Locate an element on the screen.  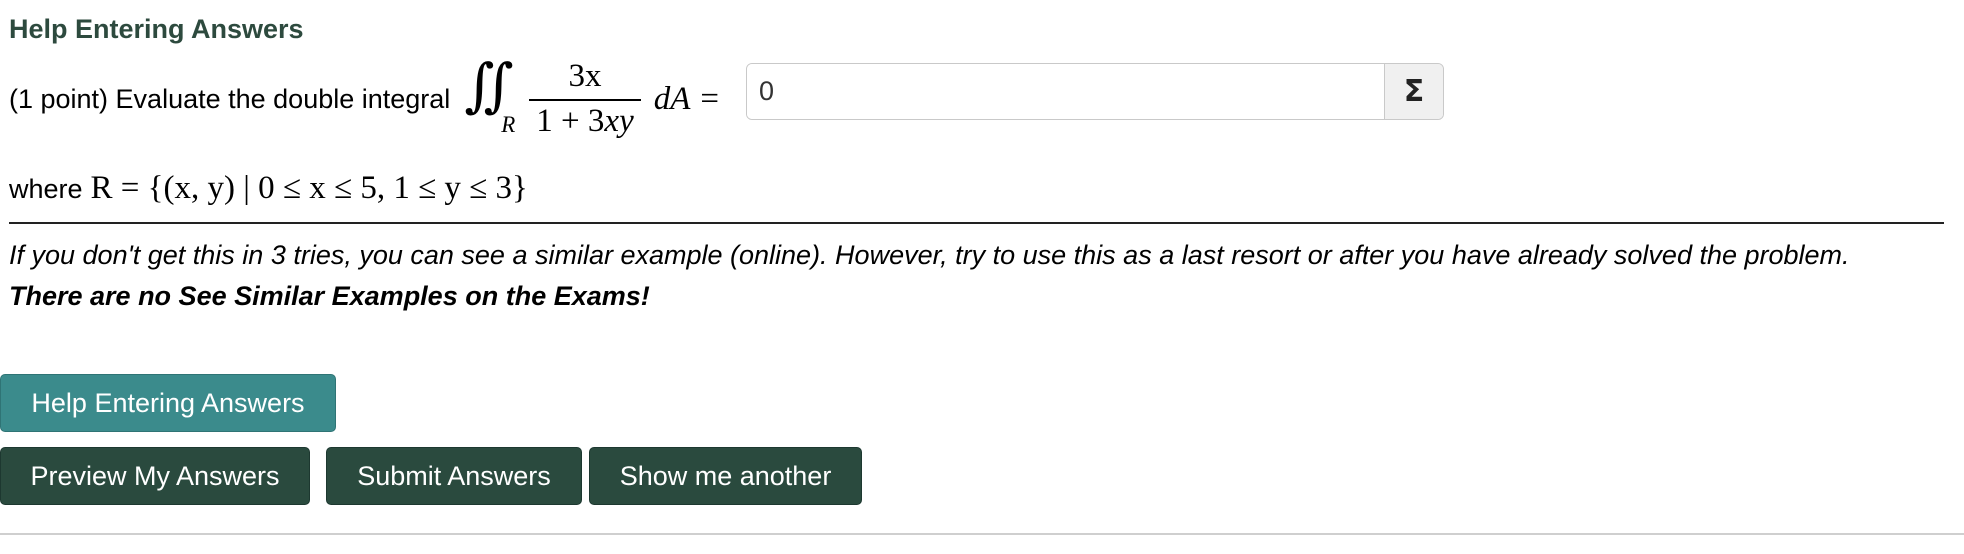
submit-answers-button: Submit Answers is located at coordinates (454, 476).